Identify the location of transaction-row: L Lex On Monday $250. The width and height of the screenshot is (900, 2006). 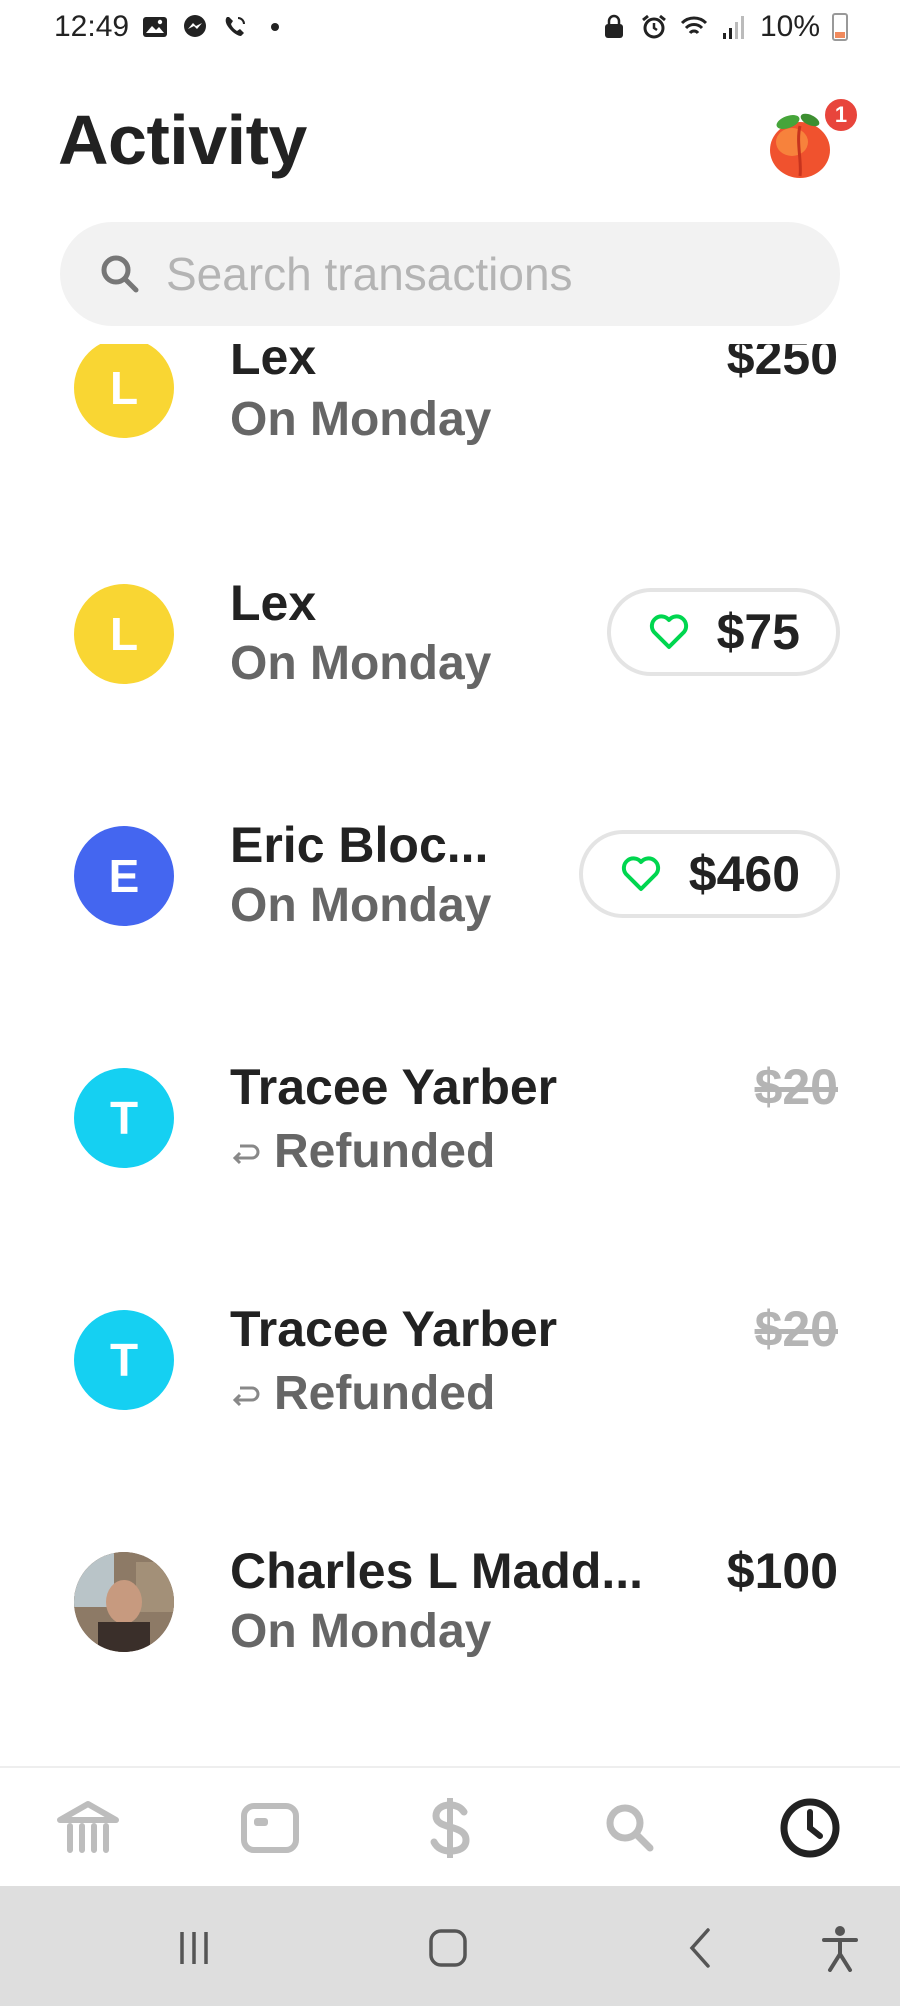
(450, 420).